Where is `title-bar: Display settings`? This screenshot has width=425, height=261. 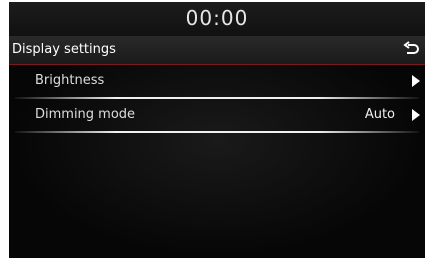 title-bar: Display settings is located at coordinates (217, 50).